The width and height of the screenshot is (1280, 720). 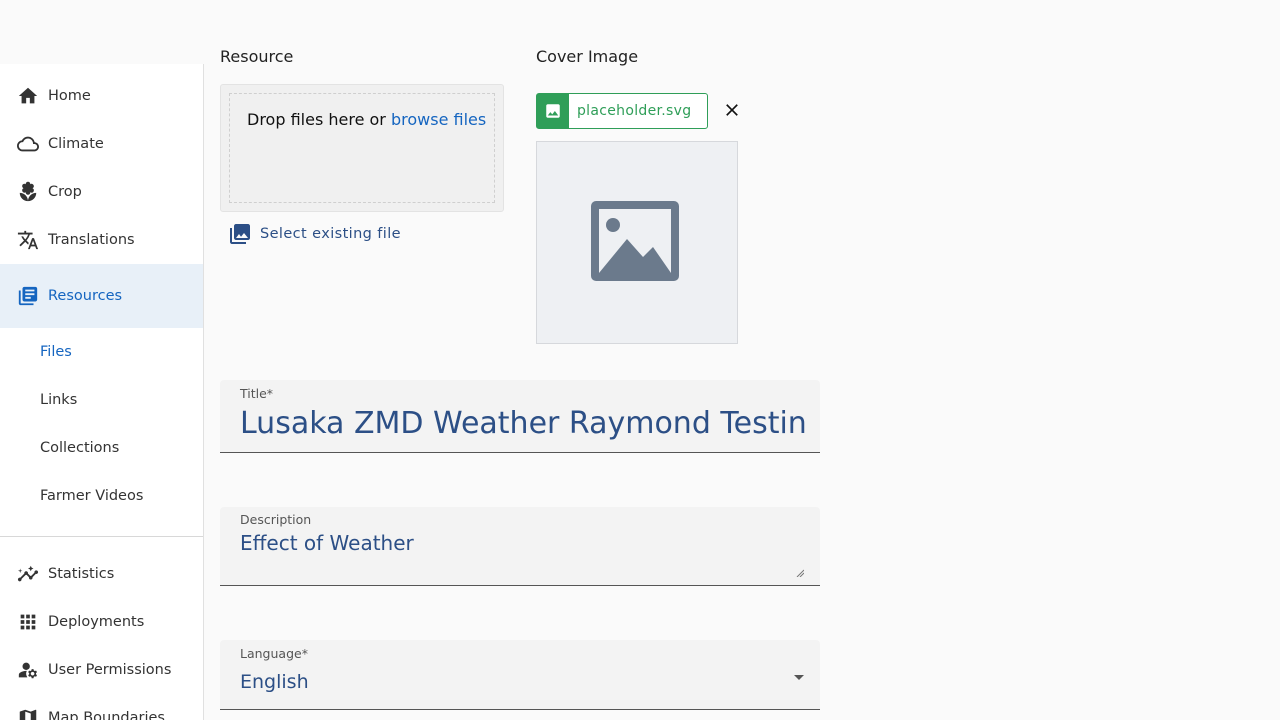 I want to click on file-dropzone: Drop files here or browse files, so click(x=362, y=148).